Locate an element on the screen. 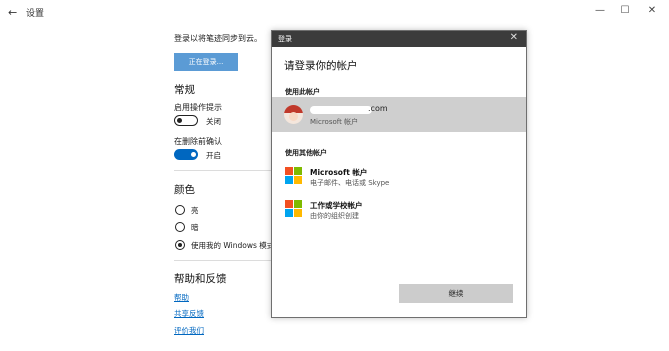 The image size is (669, 351). avatar is located at coordinates (293, 114).